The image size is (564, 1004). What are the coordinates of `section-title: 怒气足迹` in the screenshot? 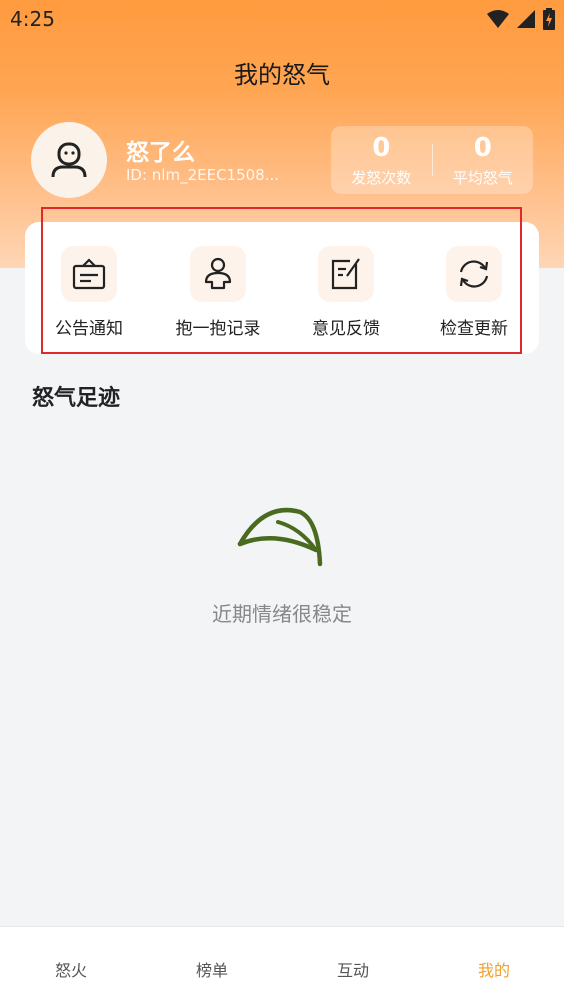 It's located at (76, 398).